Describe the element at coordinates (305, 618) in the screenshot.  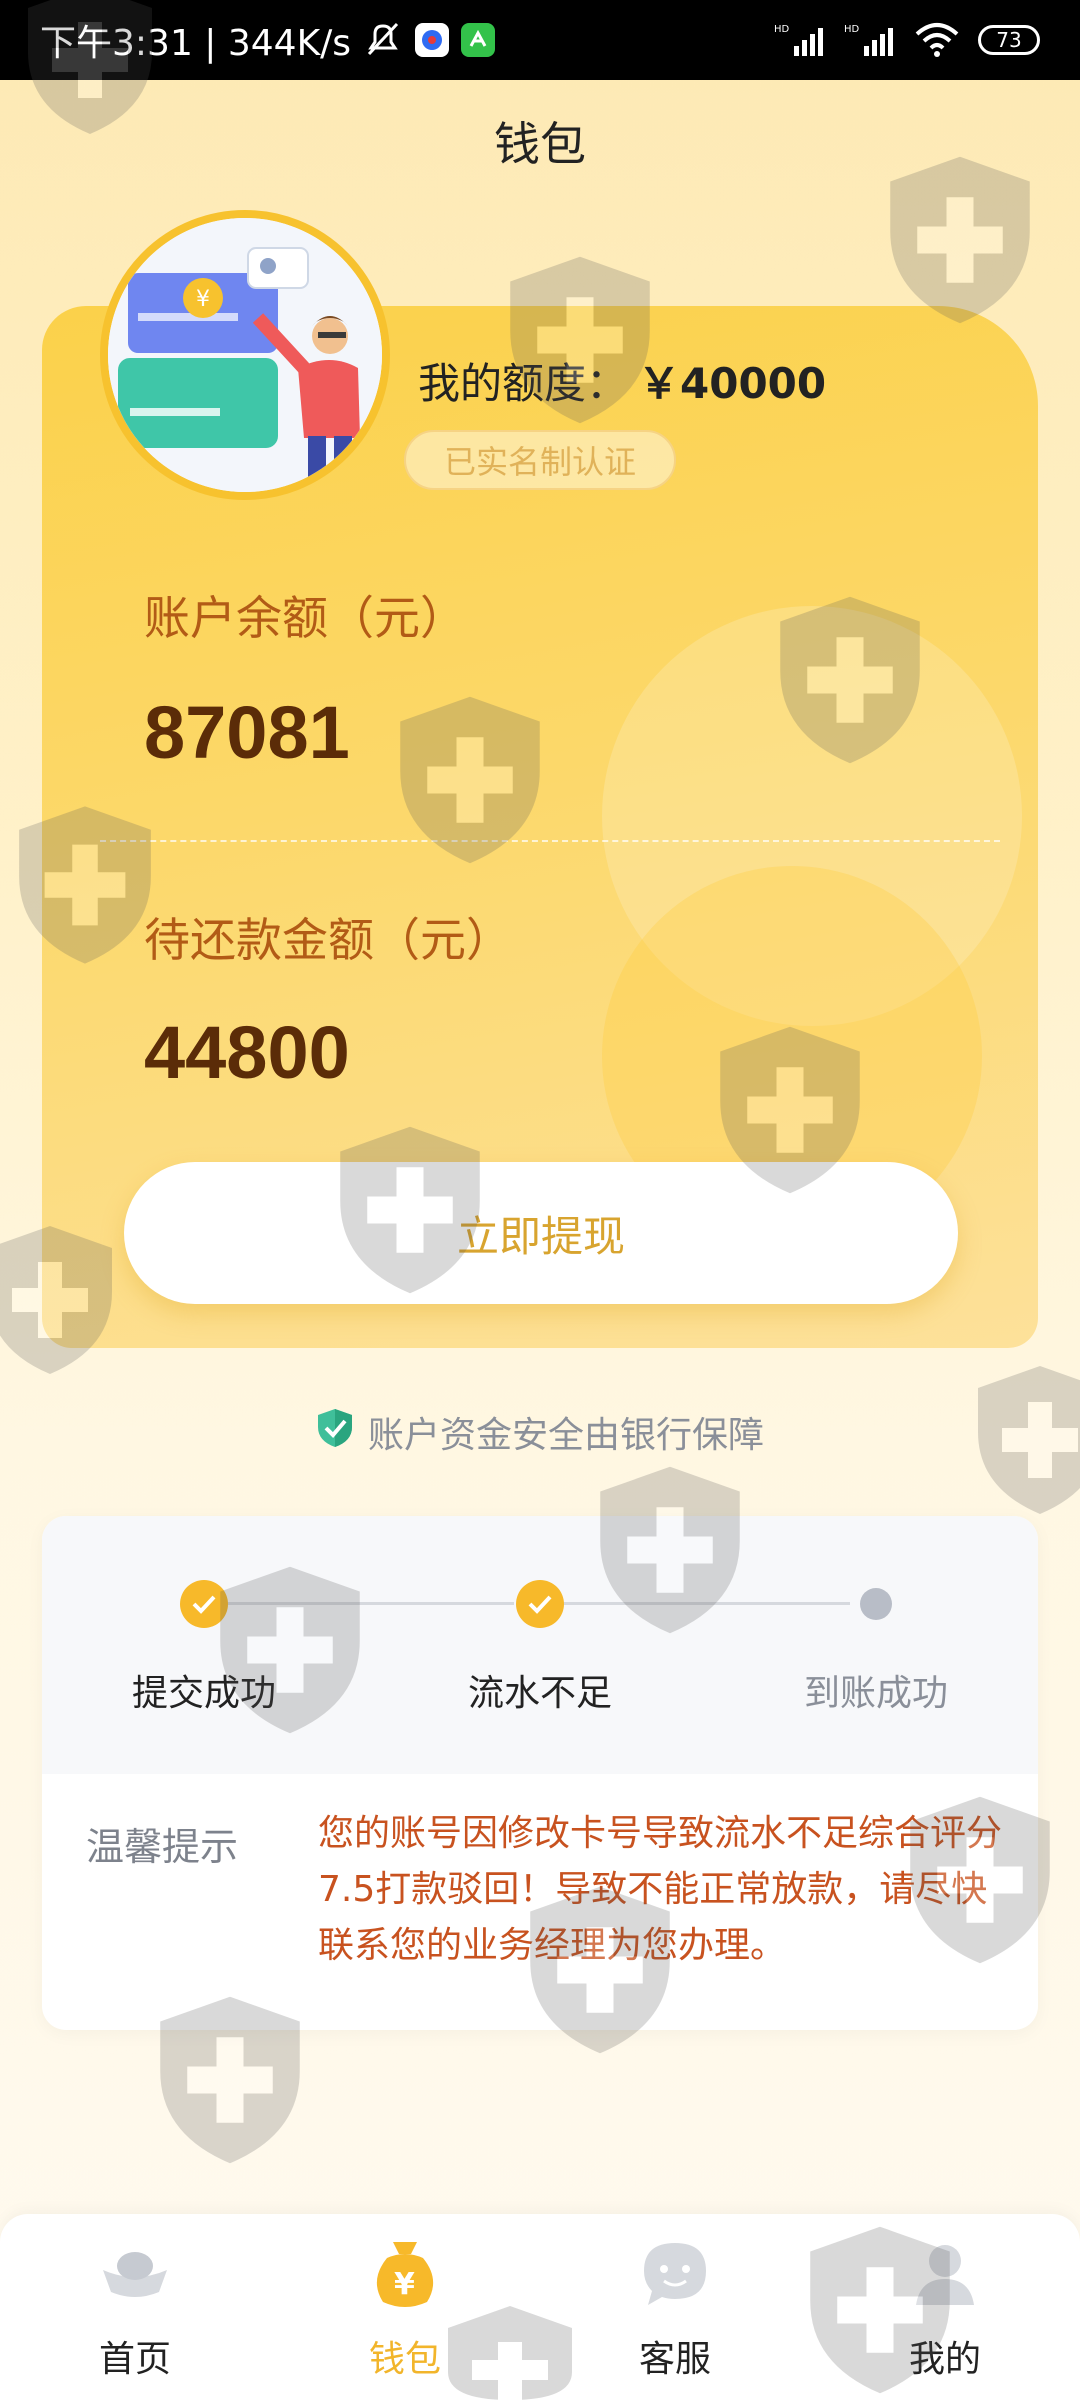
I see `balance-label: 账户余额（元）` at that location.